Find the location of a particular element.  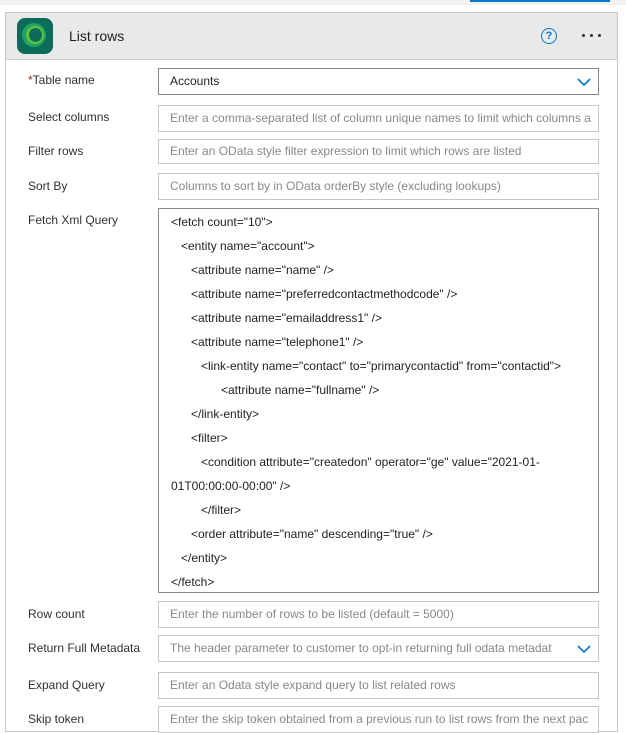

table-name-value: Accounts is located at coordinates (195, 81).